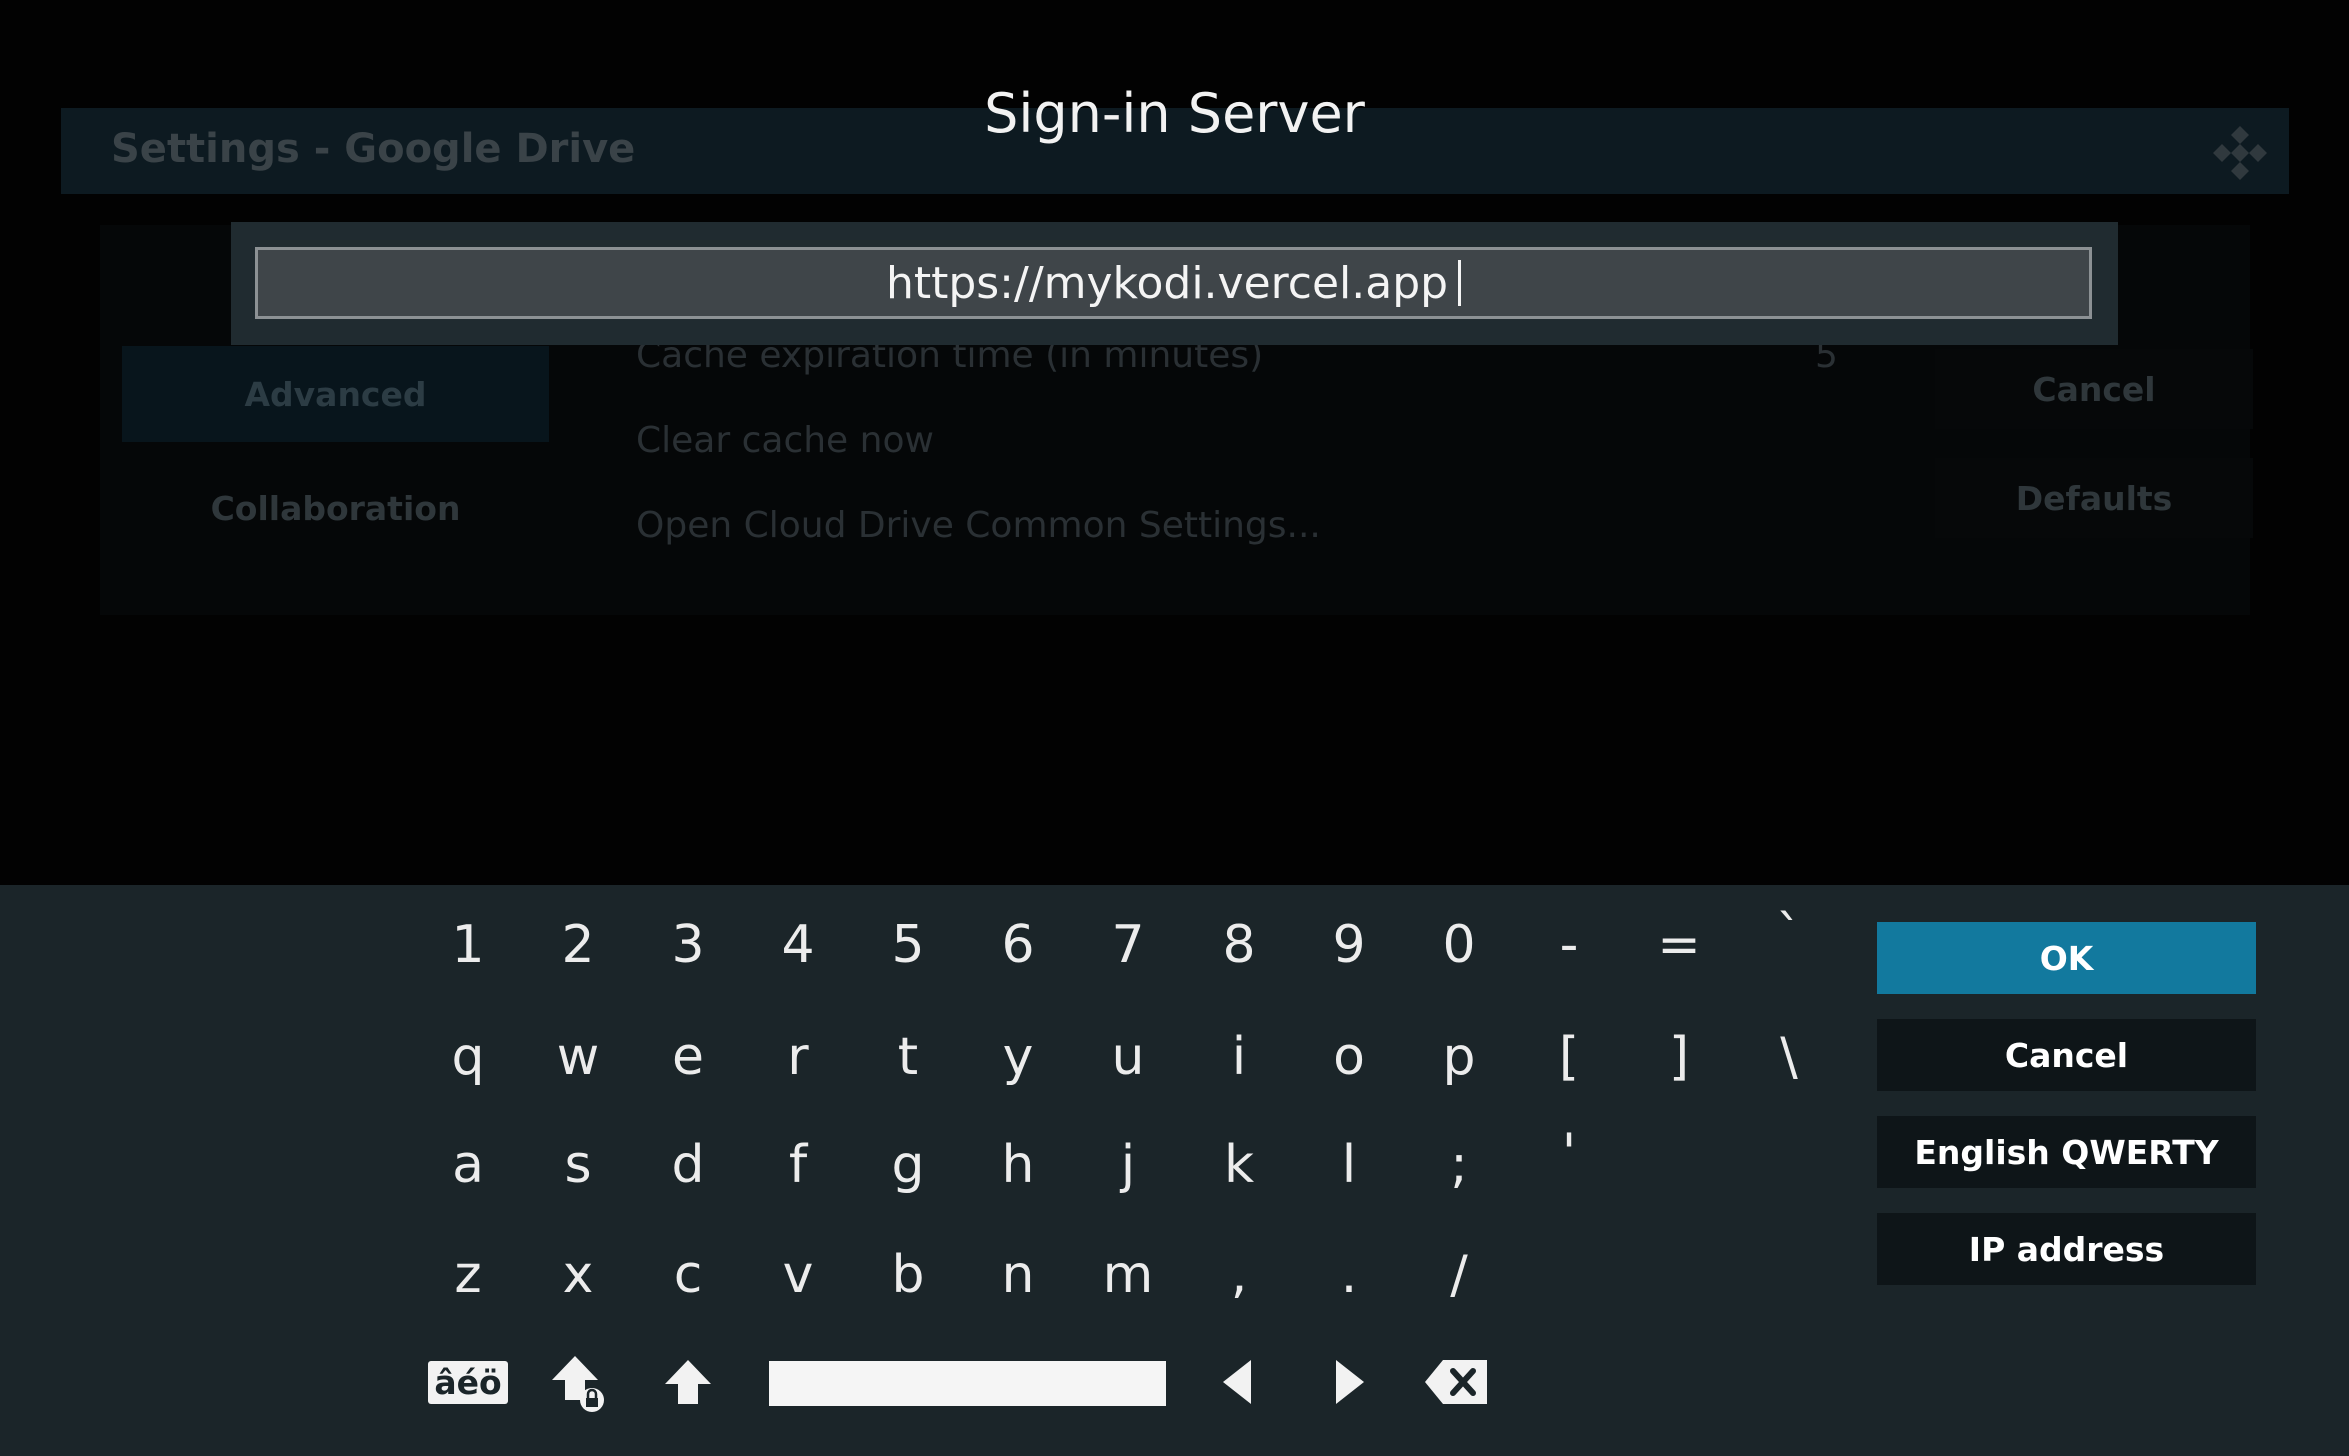 This screenshot has height=1456, width=2349. I want to click on key-6: 6, so click(1018, 945).